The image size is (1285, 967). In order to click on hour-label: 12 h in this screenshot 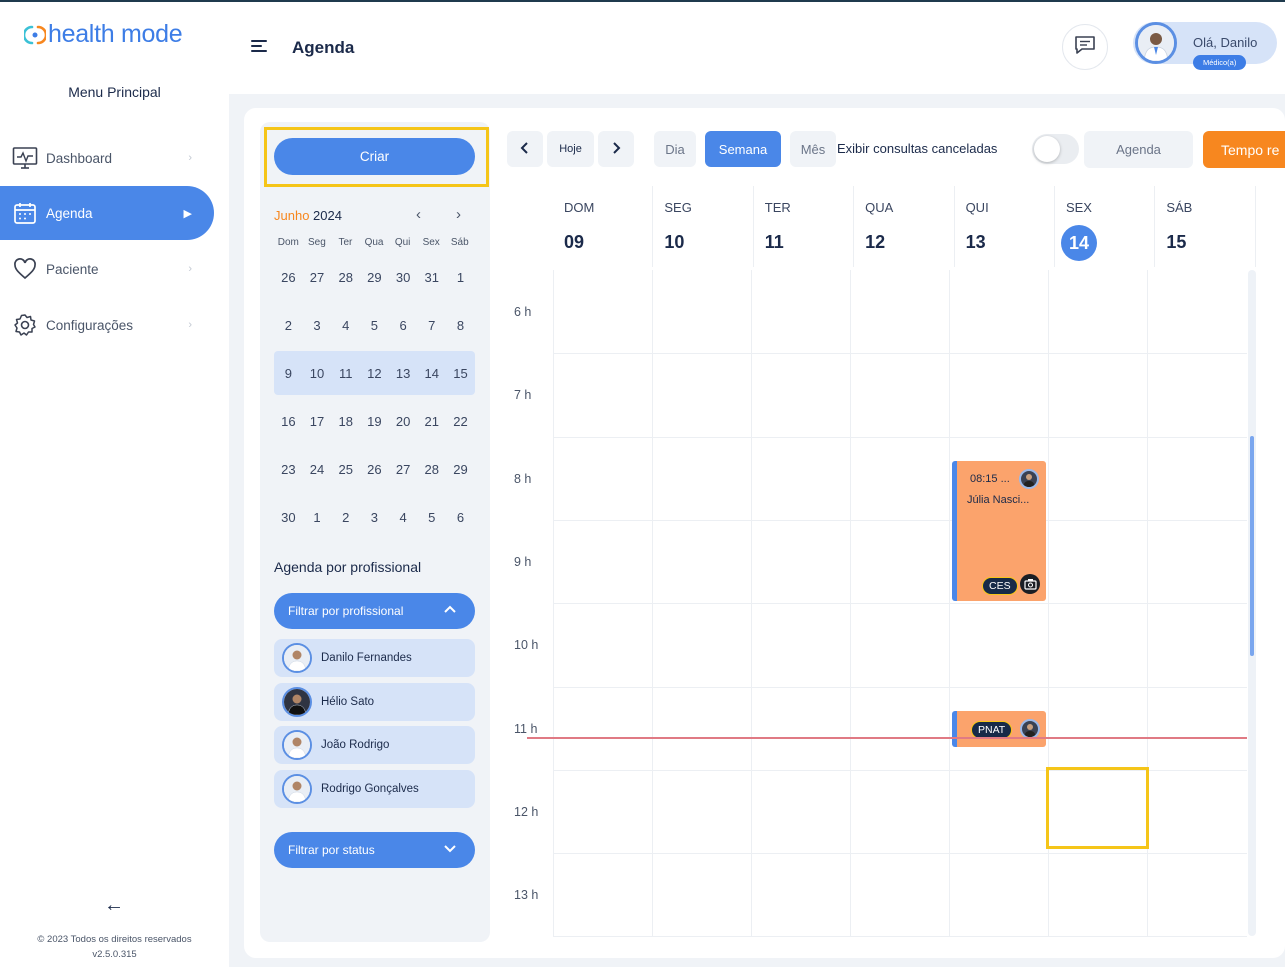, I will do `click(526, 811)`.